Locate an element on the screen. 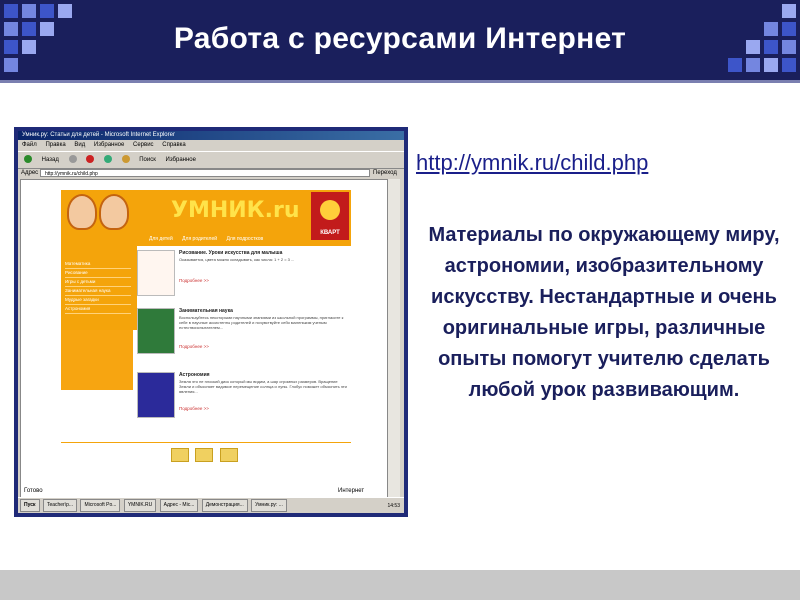 The image size is (800, 600). site-logo: УМНИК.ru is located at coordinates (235, 210).